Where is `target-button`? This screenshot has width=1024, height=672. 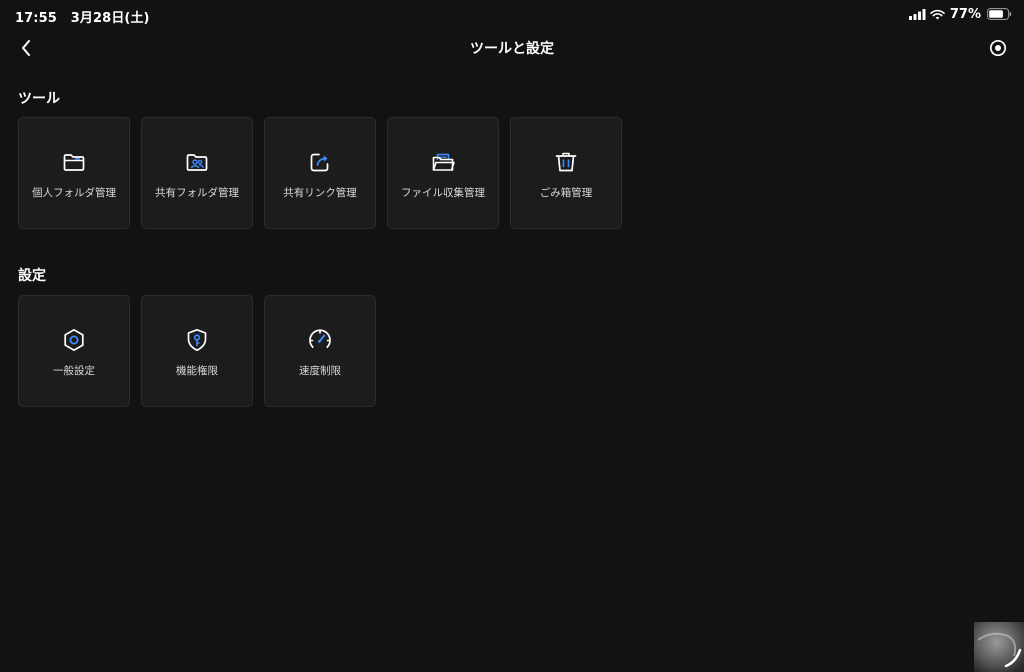 target-button is located at coordinates (998, 50).